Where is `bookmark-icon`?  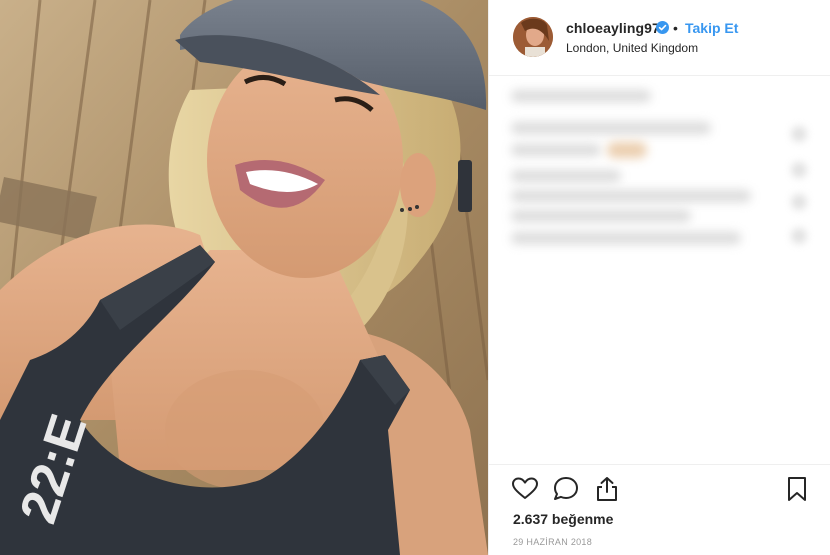 bookmark-icon is located at coordinates (797, 489).